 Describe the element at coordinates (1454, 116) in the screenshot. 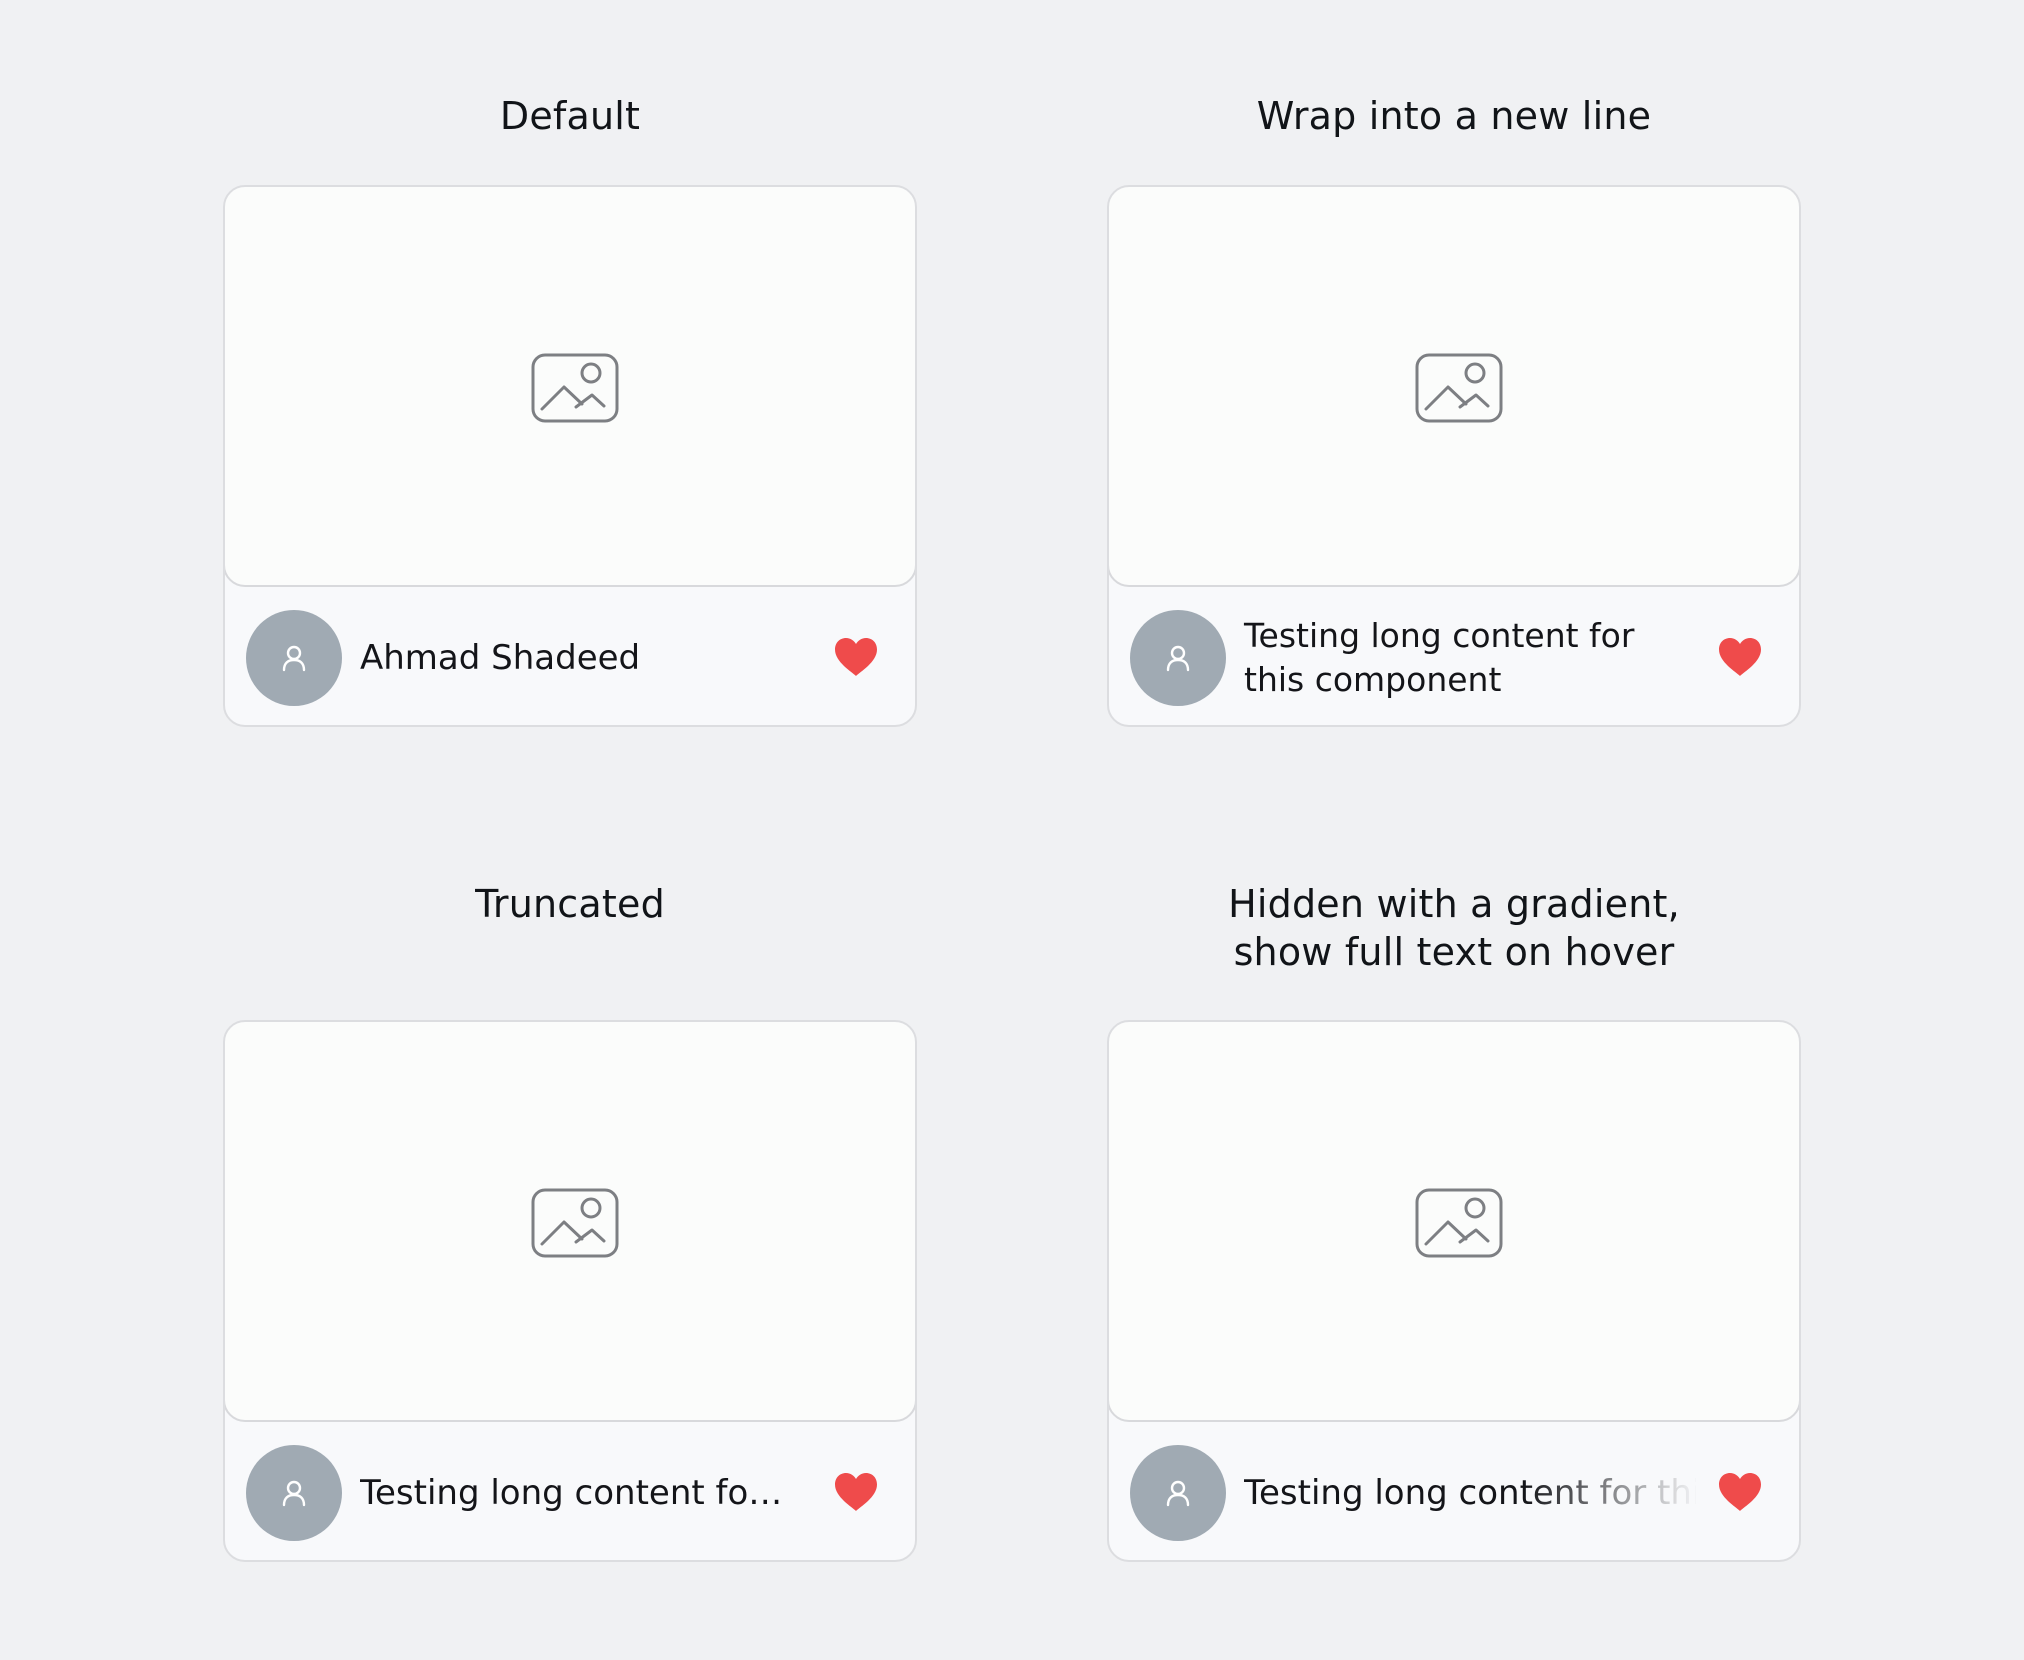

I see `section-title: Wrap into a new line` at that location.